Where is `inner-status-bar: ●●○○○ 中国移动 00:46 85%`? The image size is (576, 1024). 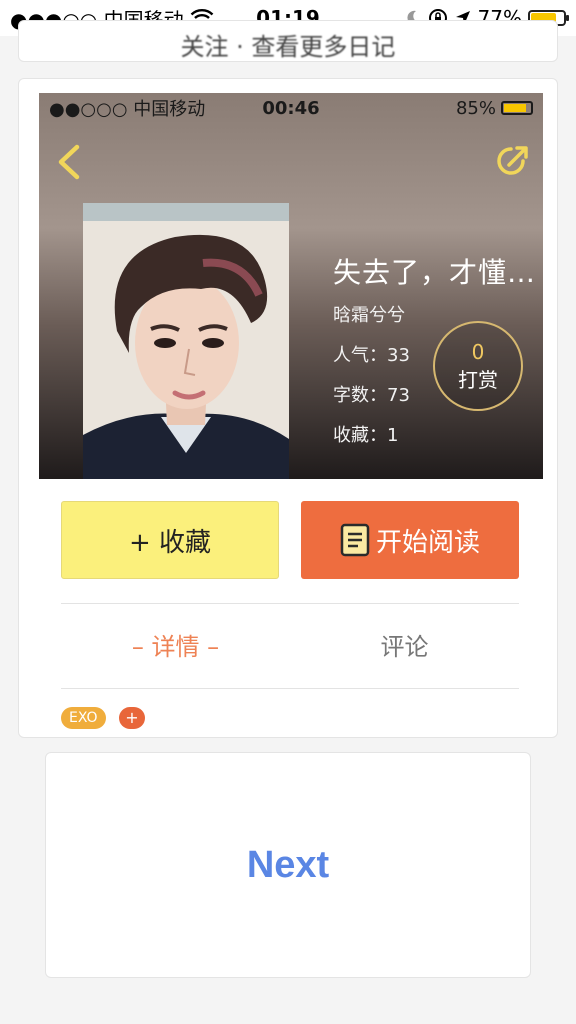 inner-status-bar: ●●○○○ 中国移动 00:46 85% is located at coordinates (291, 108).